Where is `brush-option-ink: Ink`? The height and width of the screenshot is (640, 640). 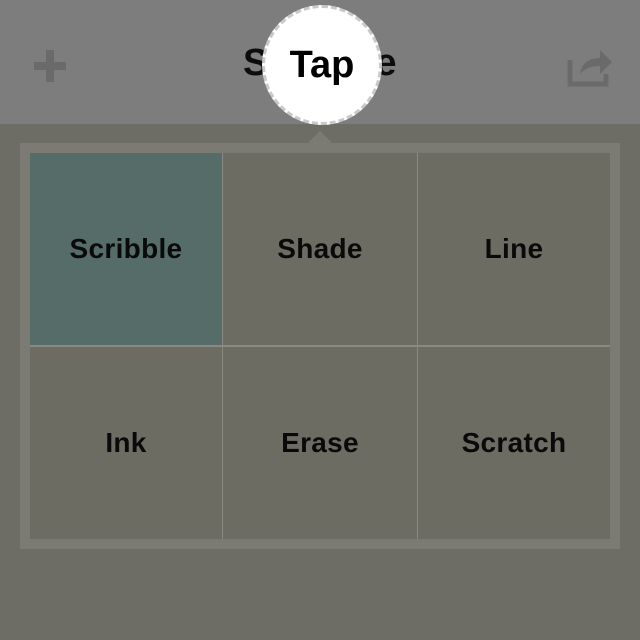 brush-option-ink: Ink is located at coordinates (126, 443).